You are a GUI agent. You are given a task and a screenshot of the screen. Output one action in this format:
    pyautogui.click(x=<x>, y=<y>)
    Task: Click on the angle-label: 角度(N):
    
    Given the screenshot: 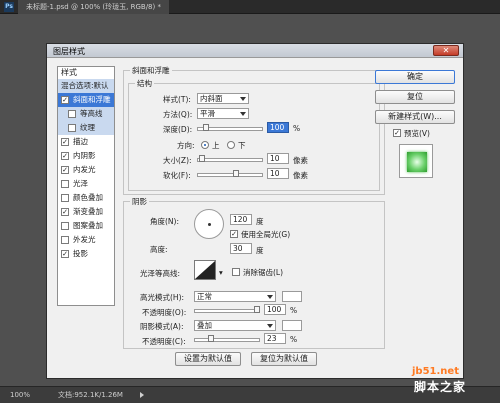 What is the action you would take?
    pyautogui.click(x=164, y=221)
    